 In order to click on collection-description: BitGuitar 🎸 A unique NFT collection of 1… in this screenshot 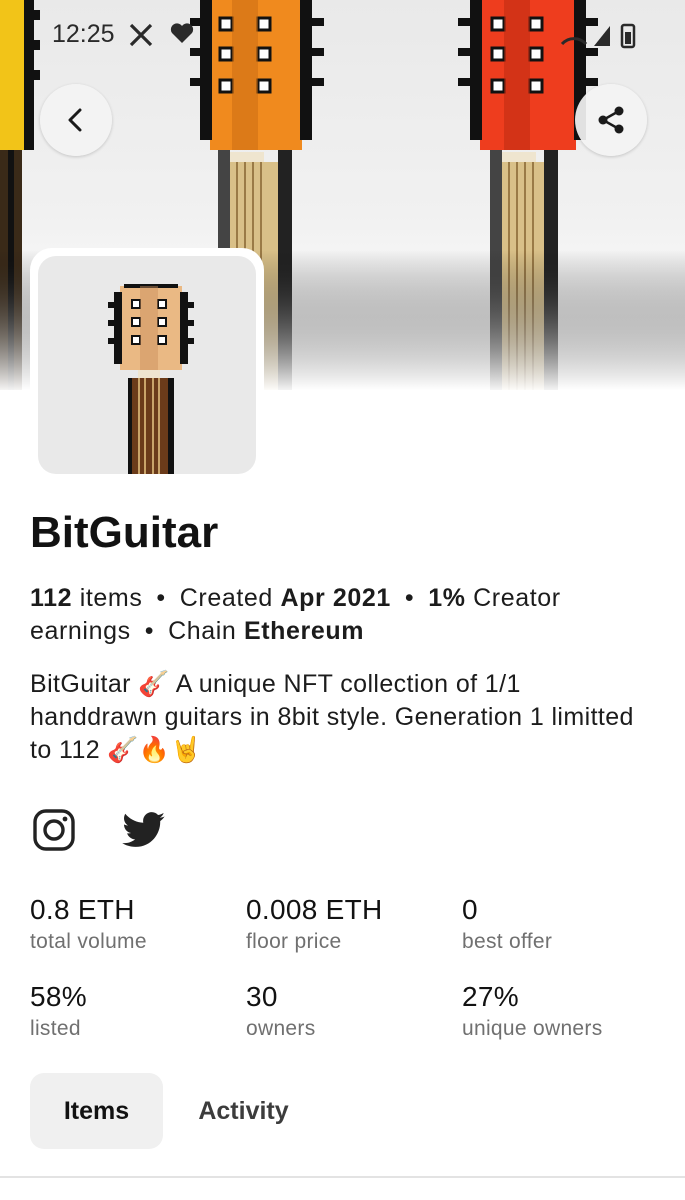, I will do `click(332, 717)`.